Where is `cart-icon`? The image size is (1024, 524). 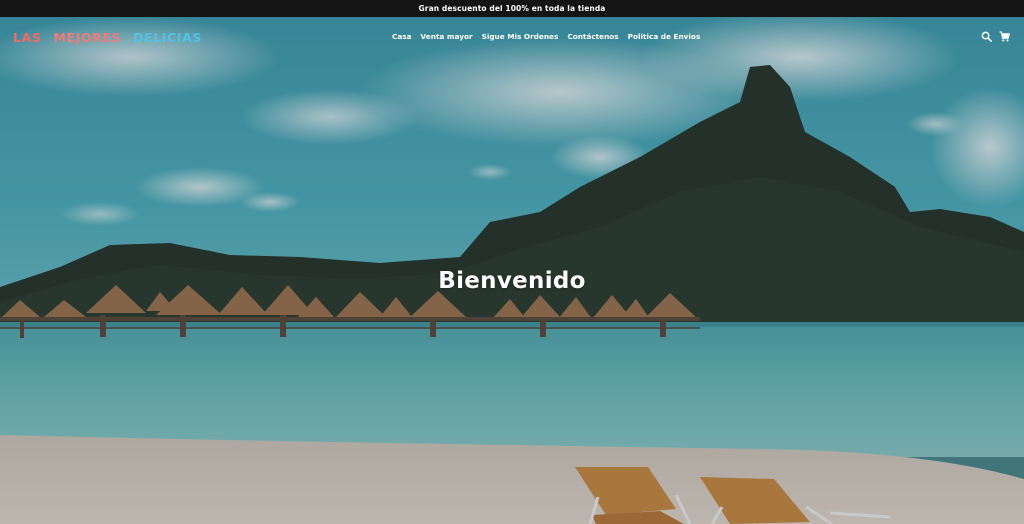 cart-icon is located at coordinates (1004, 36).